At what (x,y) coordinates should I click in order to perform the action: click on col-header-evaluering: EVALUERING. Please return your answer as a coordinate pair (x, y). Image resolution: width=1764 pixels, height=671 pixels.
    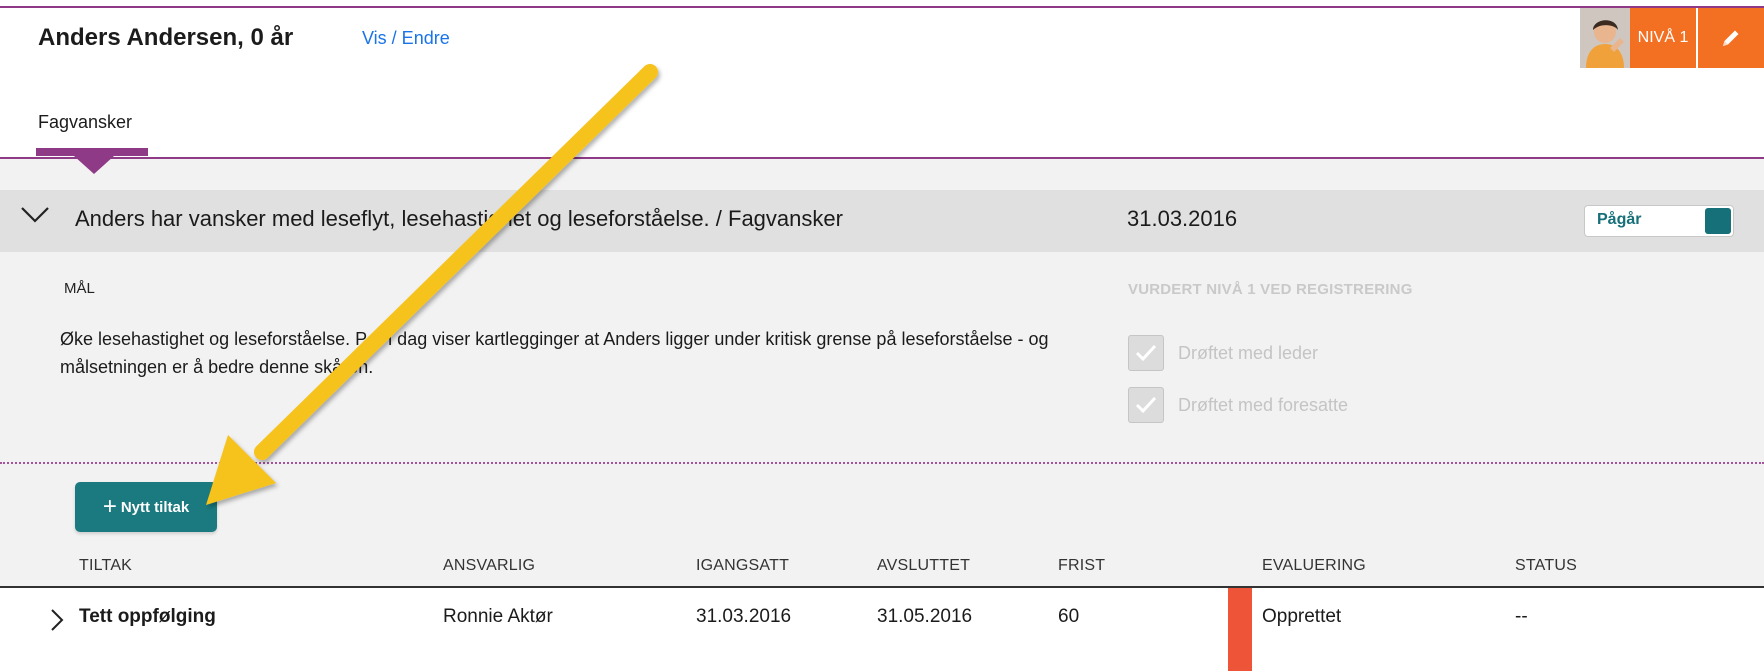
    Looking at the image, I should click on (1314, 565).